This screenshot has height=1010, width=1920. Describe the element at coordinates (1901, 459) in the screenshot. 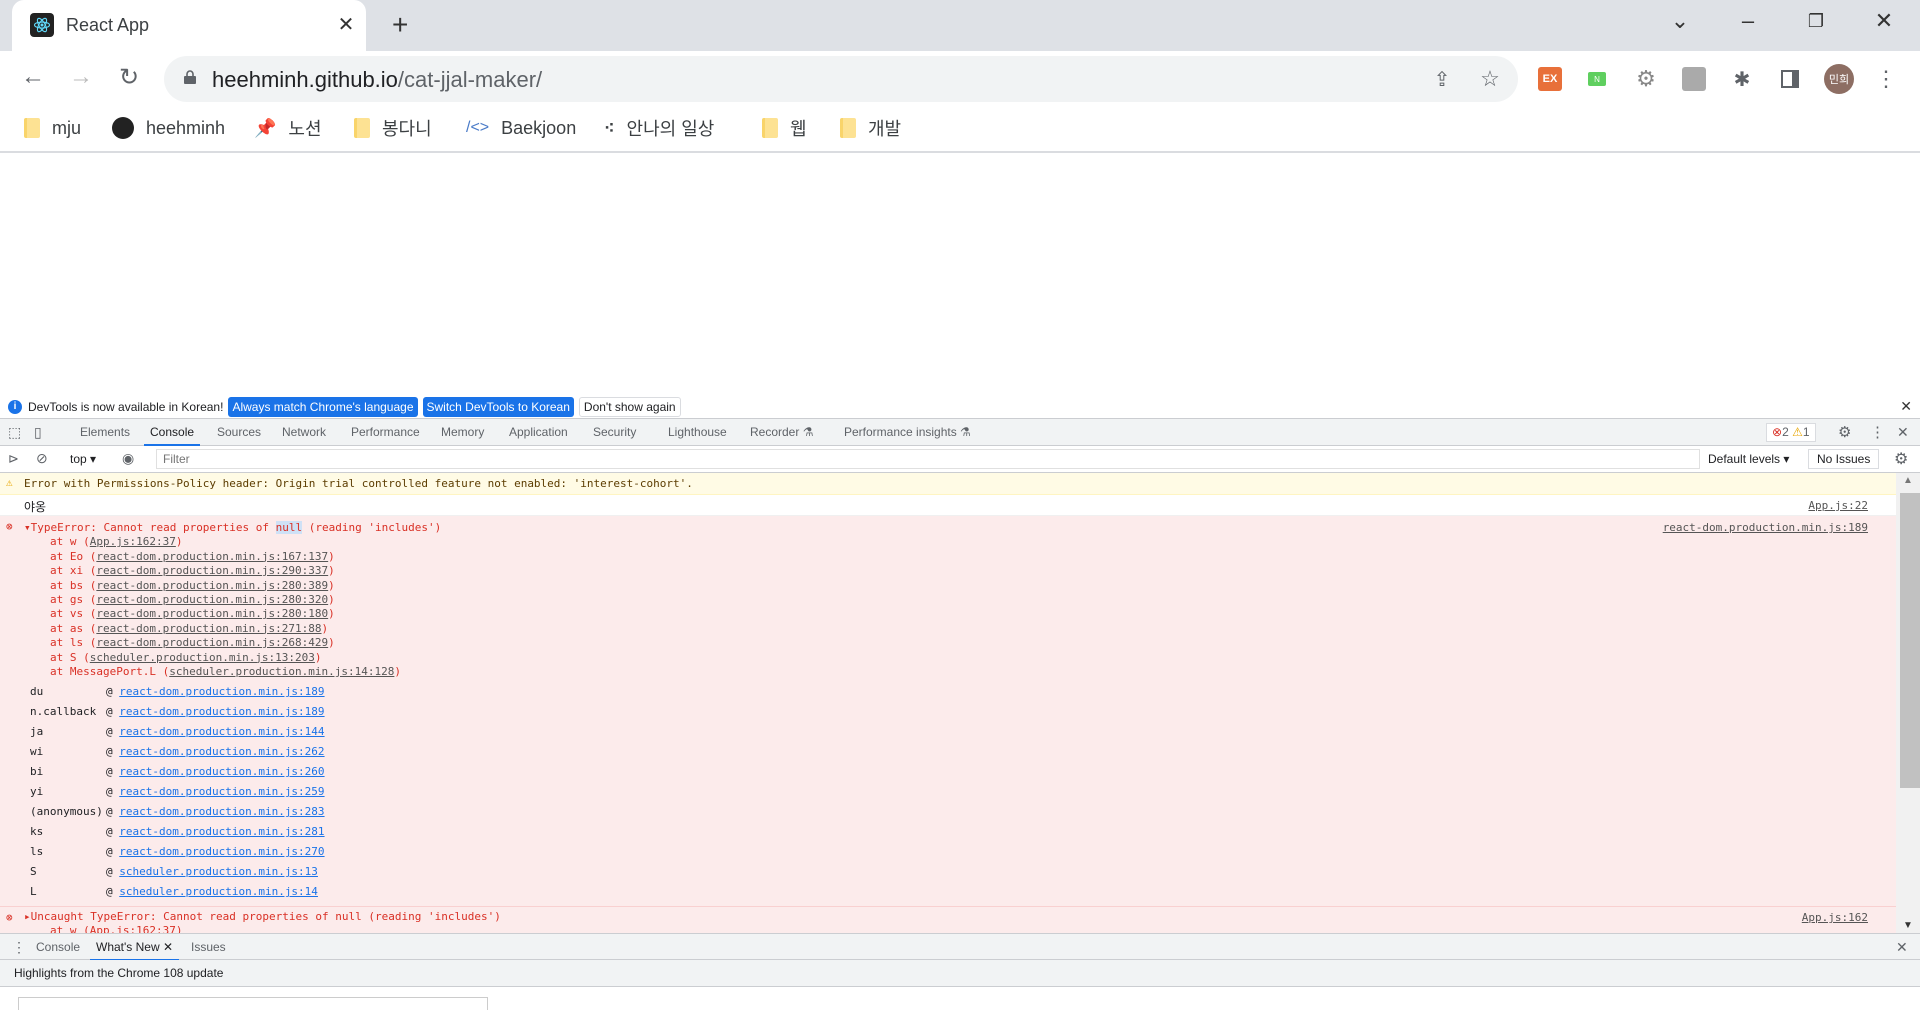

I see `console-settings-icon: ⚙` at that location.